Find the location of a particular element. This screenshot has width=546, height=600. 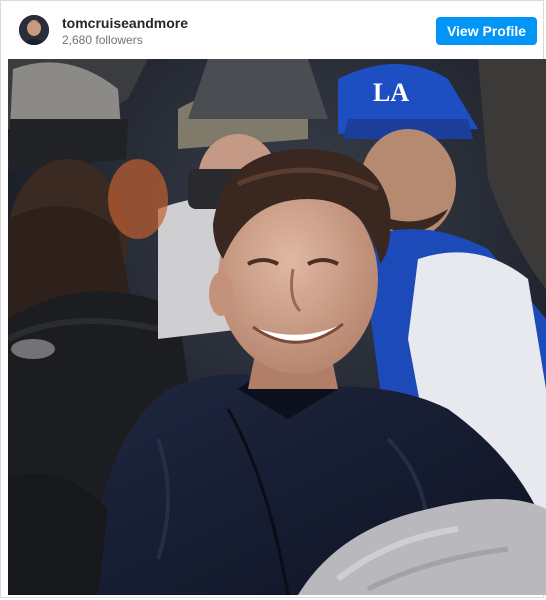

avatar-image is located at coordinates (34, 30).